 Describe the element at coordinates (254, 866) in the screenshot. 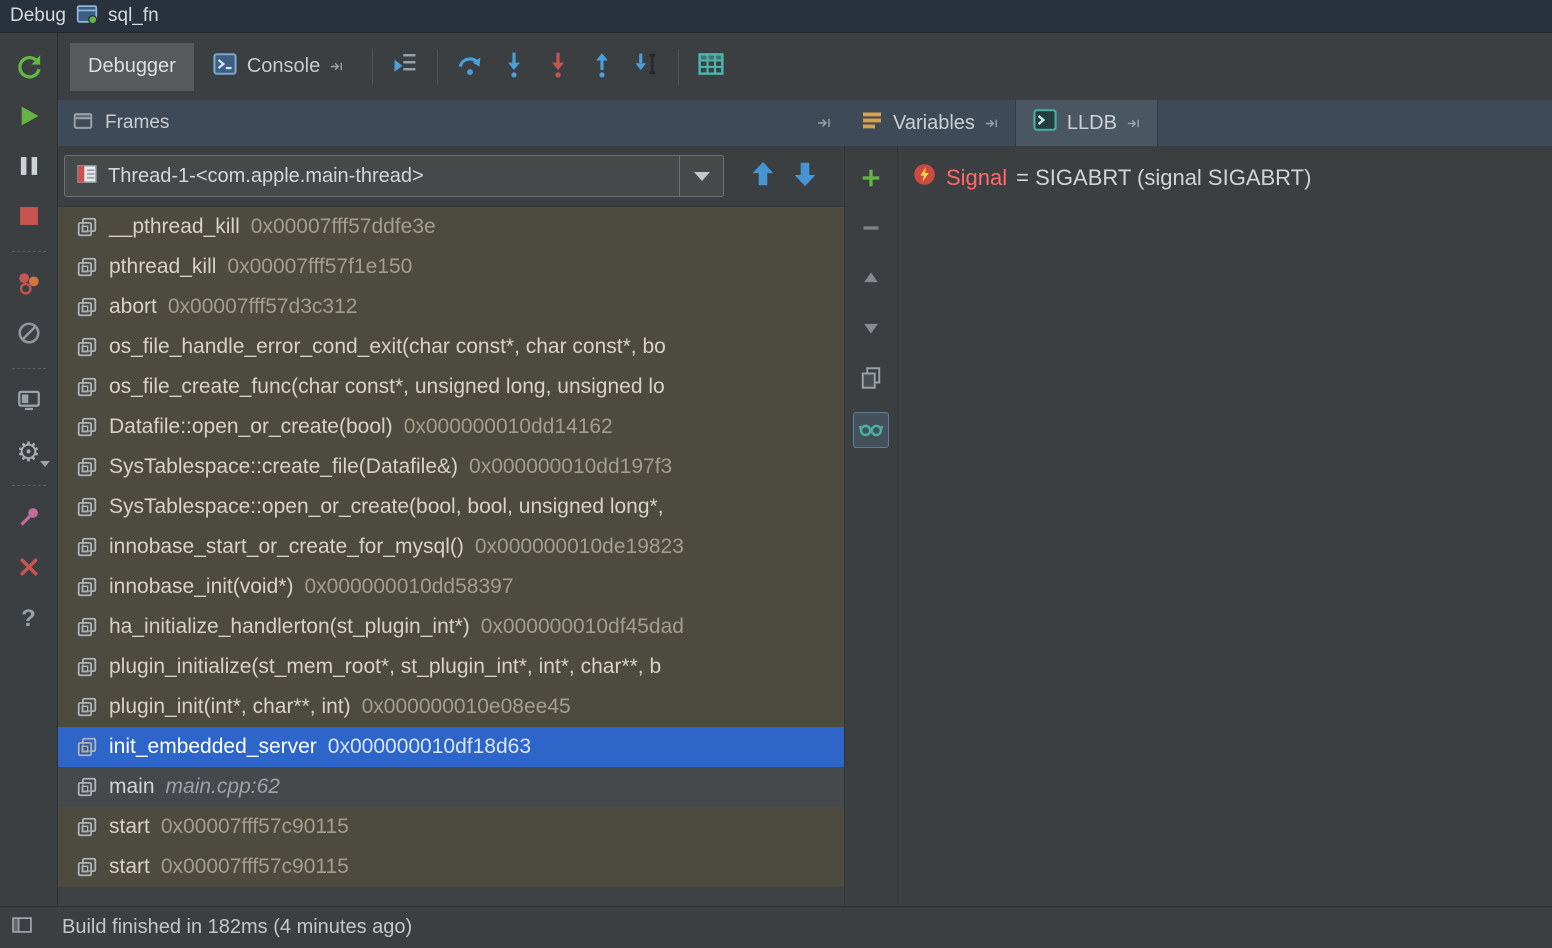

I see `frame-detail: 0x00007fff57c90115` at that location.